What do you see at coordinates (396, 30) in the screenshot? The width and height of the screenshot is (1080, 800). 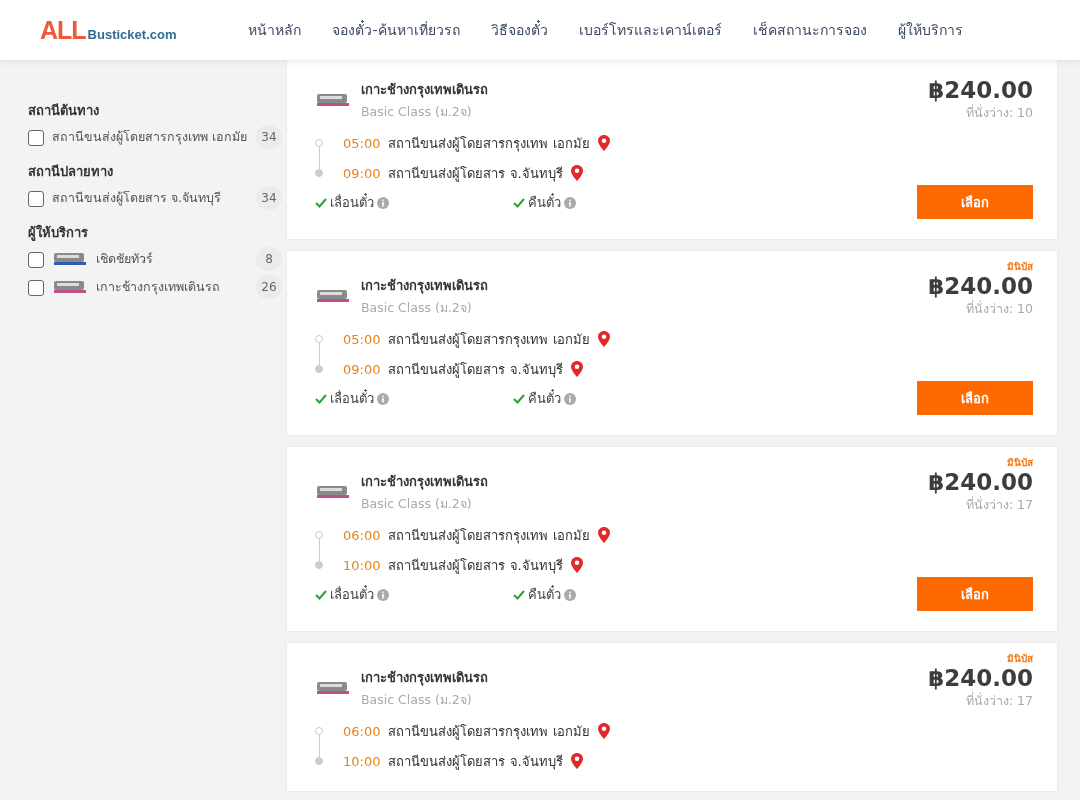 I see `nav-link: จองตั๋ว-ค้นหาเที่ยวรถ` at bounding box center [396, 30].